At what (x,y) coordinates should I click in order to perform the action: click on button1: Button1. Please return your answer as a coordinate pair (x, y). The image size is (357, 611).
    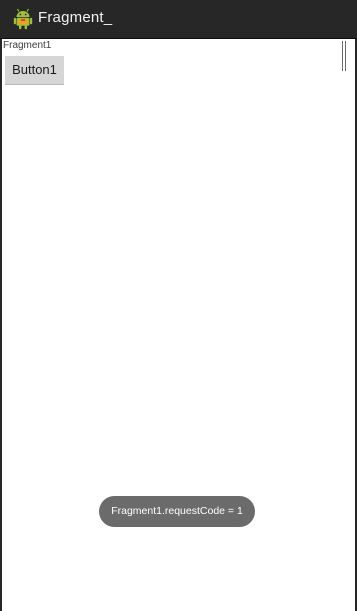
    Looking at the image, I should click on (34, 70).